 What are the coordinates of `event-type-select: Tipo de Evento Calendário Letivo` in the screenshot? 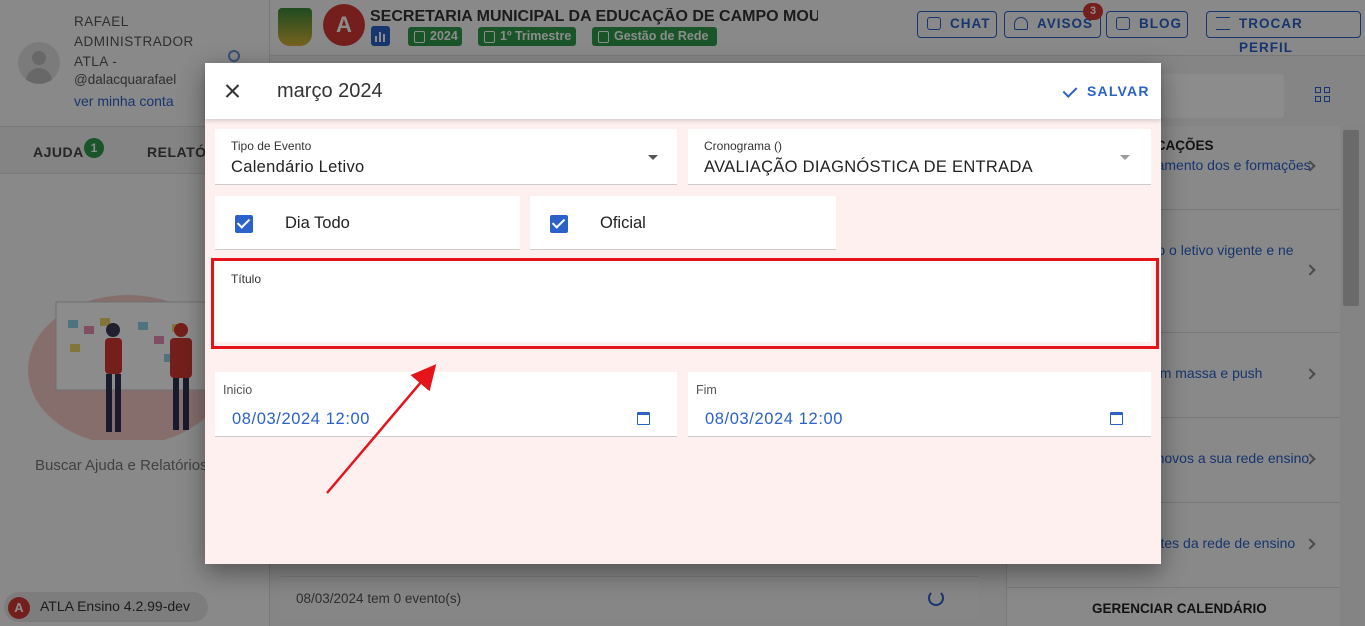 It's located at (446, 157).